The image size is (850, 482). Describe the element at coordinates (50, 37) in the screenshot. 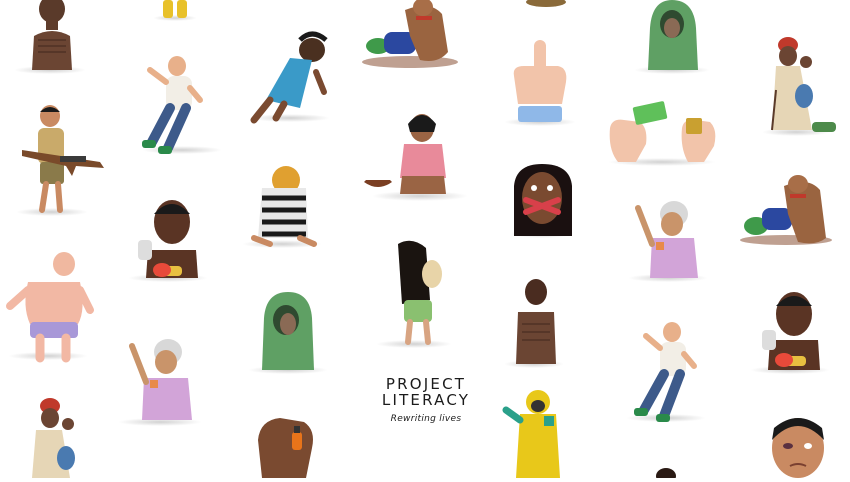

I see `thin-boy-figure` at that location.